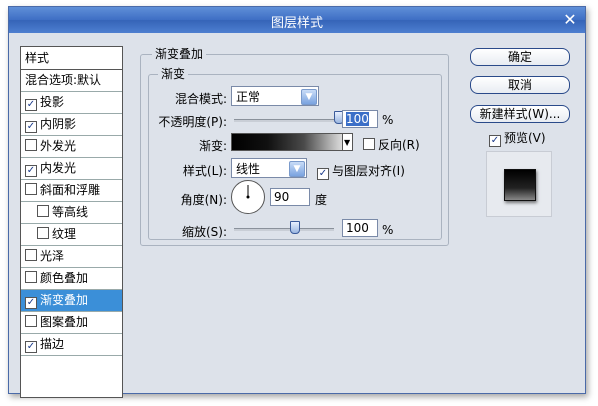 The image size is (598, 406). I want to click on preview-checkbox-row: ✓ 预览(V), so click(517, 138).